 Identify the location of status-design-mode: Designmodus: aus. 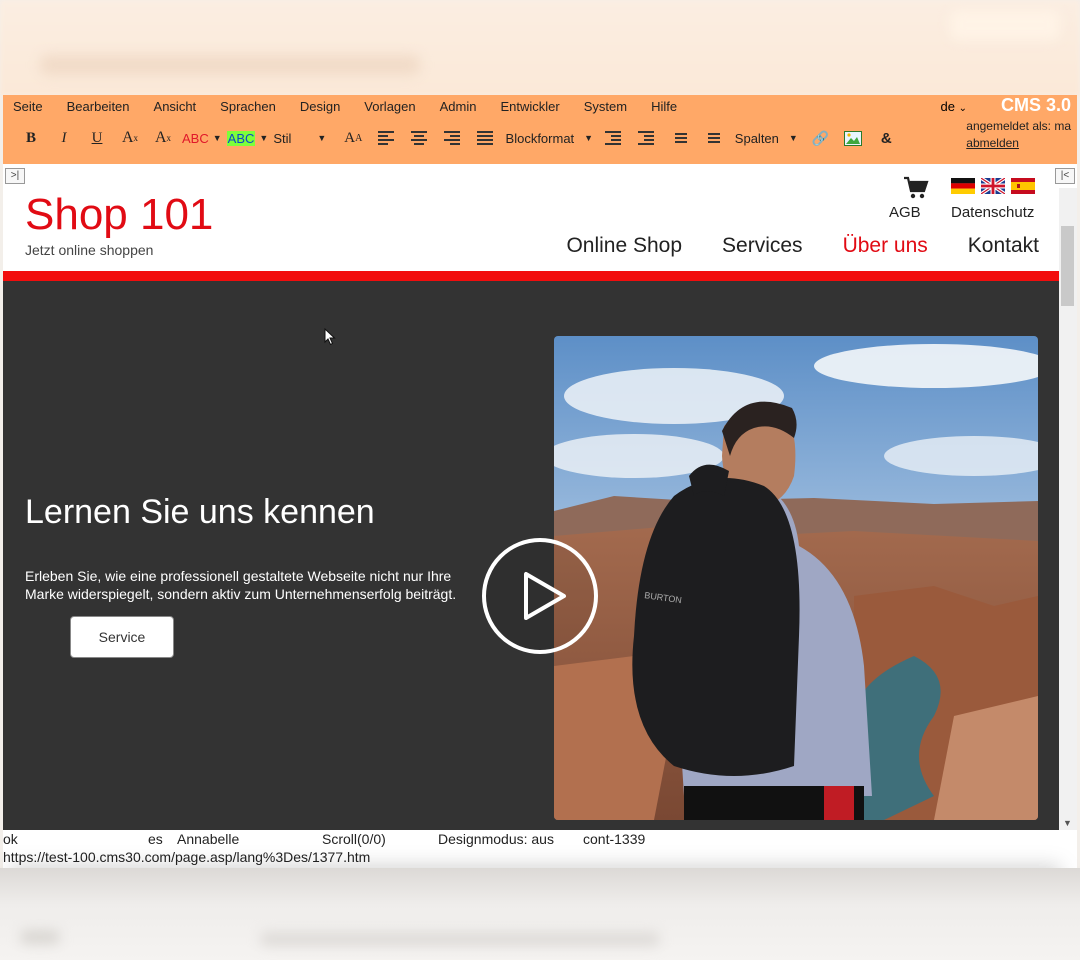
(496, 839).